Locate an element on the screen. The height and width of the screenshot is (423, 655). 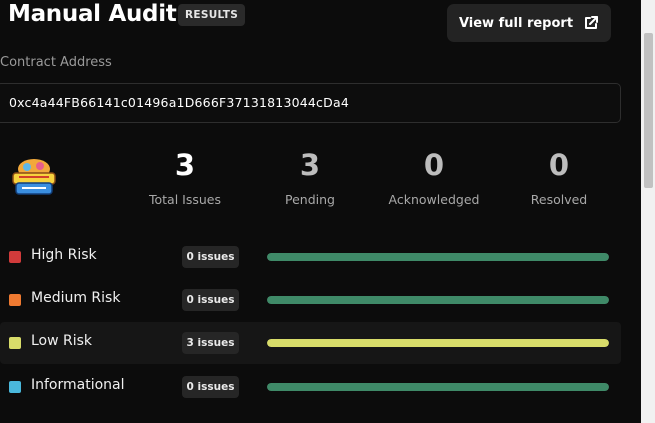
risk-label: Low Risk is located at coordinates (62, 341).